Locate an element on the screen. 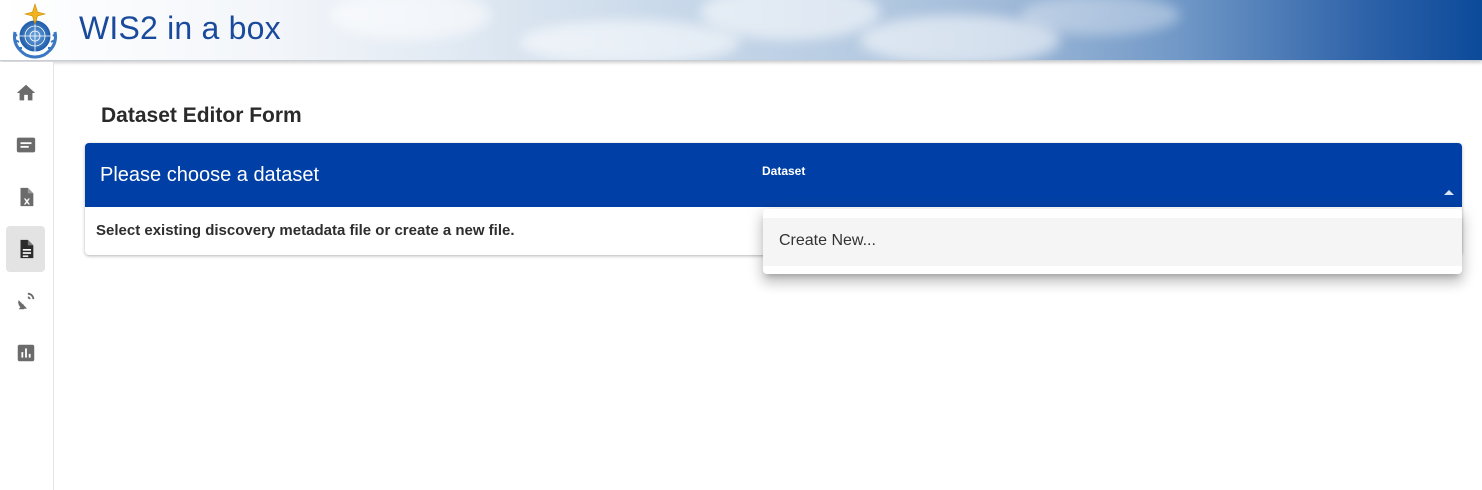 The image size is (1482, 490). wmo-logo is located at coordinates (35, 30).